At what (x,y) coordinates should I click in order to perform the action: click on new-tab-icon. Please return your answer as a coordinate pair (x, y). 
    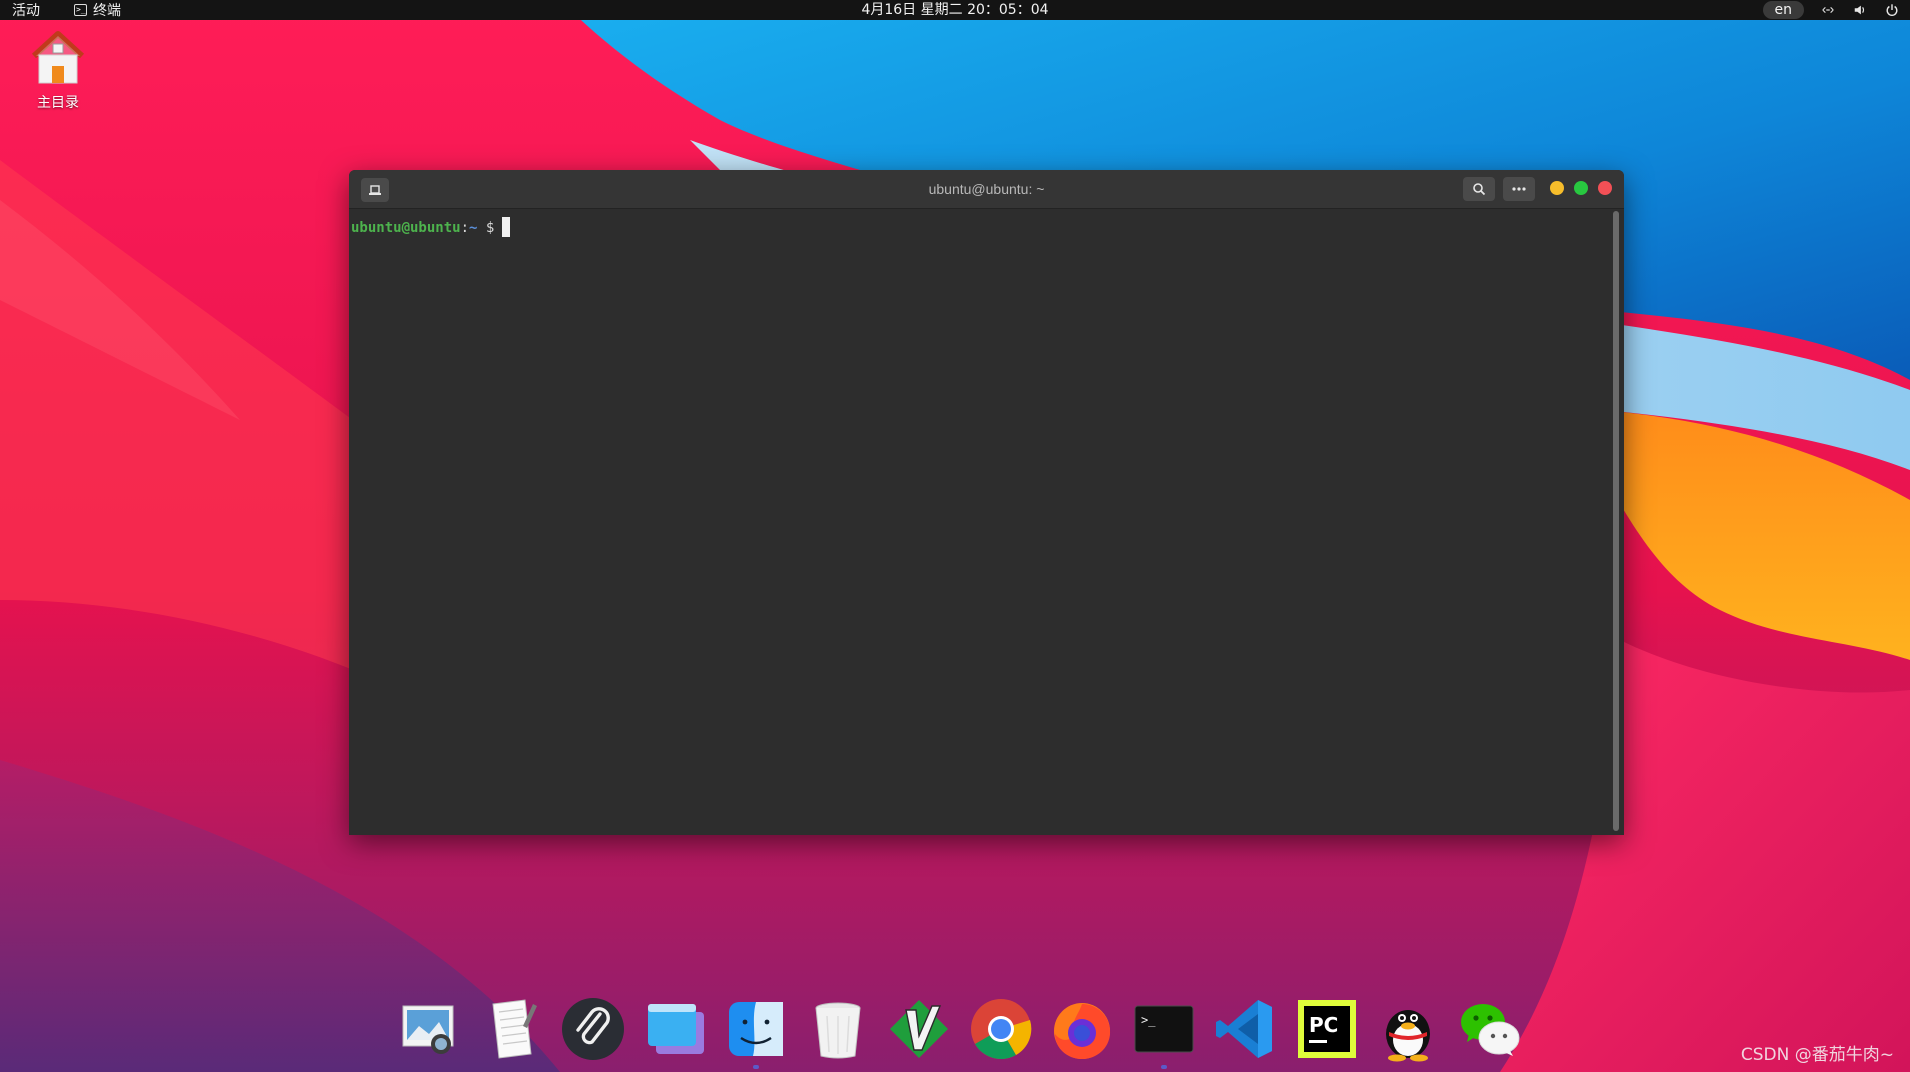
    Looking at the image, I should click on (375, 190).